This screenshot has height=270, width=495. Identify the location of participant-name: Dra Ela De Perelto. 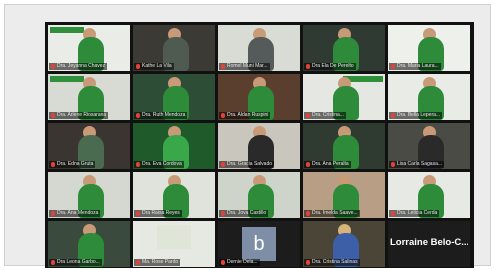
(333, 66).